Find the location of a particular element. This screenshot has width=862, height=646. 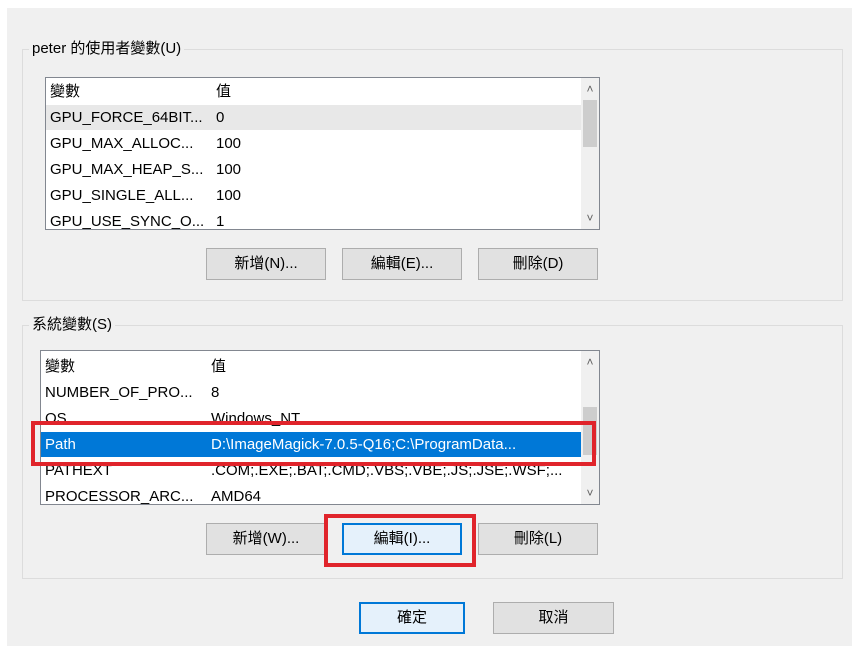

list-item: NUMBER_OF_PRO... 8 is located at coordinates (311, 392).